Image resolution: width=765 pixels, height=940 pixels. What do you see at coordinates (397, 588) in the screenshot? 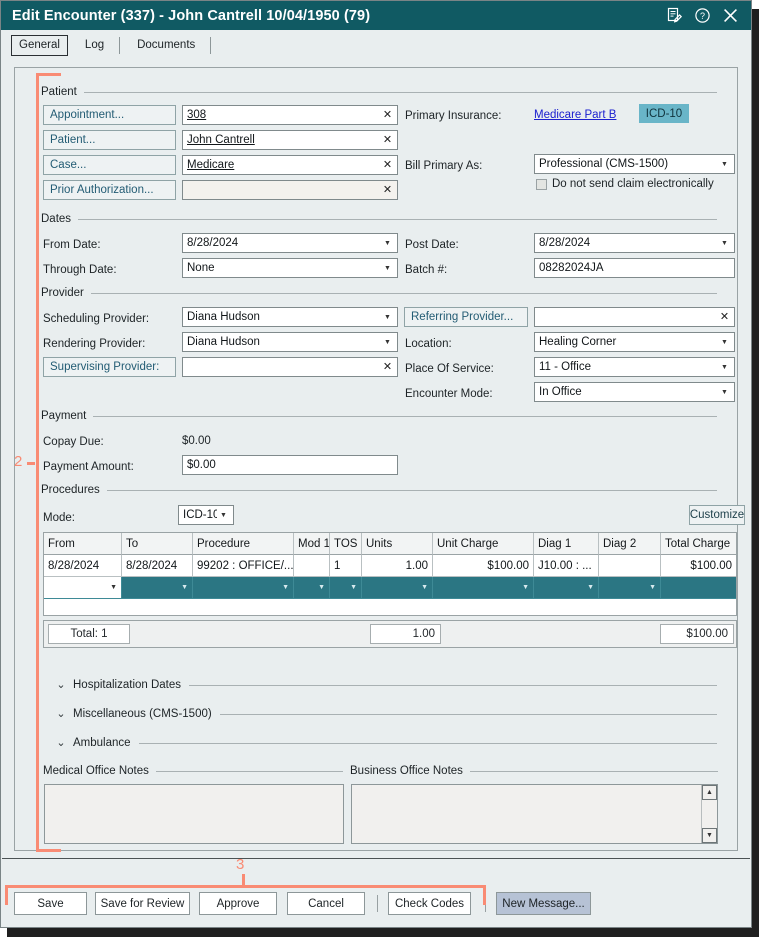
I see `new-row-units-cell: ▼` at bounding box center [397, 588].